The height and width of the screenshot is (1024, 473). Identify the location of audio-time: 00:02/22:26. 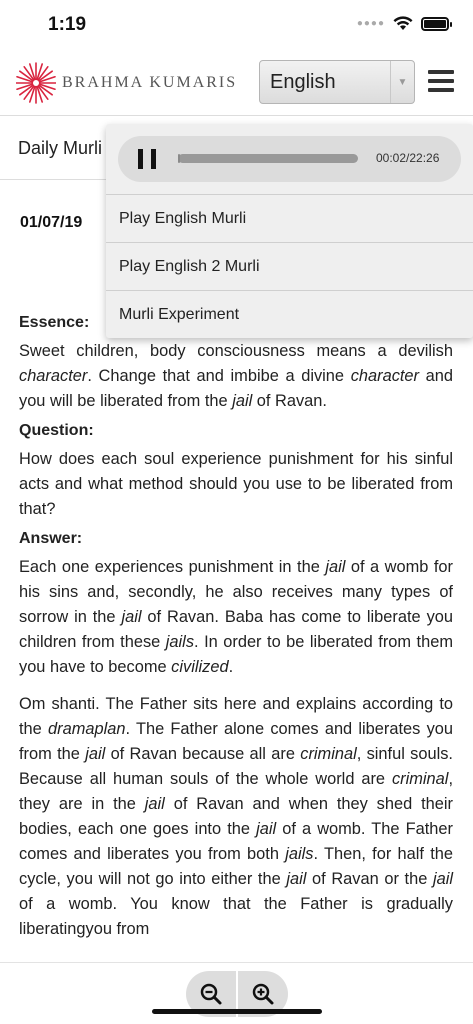
(408, 158).